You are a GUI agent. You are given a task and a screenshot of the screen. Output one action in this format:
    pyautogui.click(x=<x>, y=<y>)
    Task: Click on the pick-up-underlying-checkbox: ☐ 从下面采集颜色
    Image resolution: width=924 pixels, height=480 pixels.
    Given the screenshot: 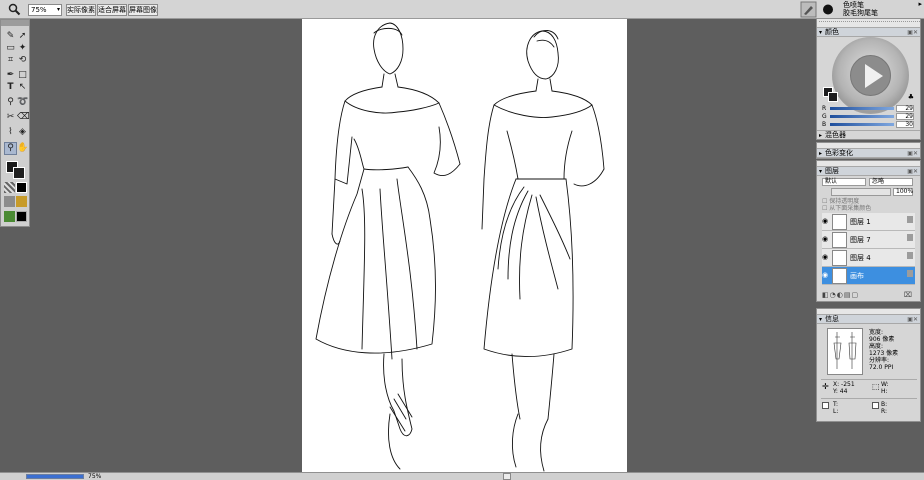 What is the action you would take?
    pyautogui.click(x=846, y=208)
    